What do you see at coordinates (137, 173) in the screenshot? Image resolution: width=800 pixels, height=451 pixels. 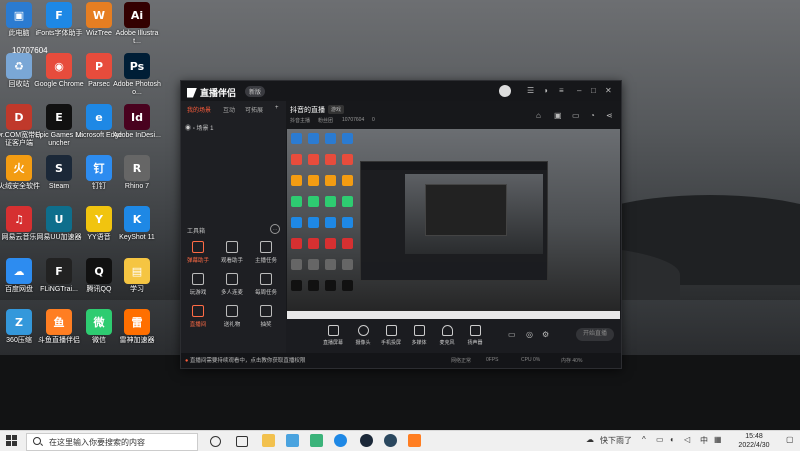 I see `desktop-icon-rhino: R Rhino 7` at bounding box center [137, 173].